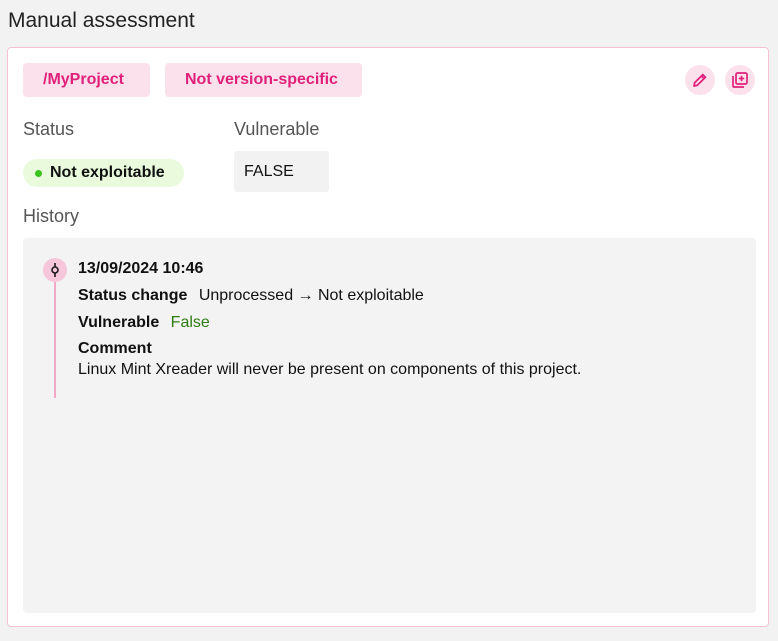 Image resolution: width=778 pixels, height=641 pixels. What do you see at coordinates (49, 129) in the screenshot?
I see `status-label: Status` at bounding box center [49, 129].